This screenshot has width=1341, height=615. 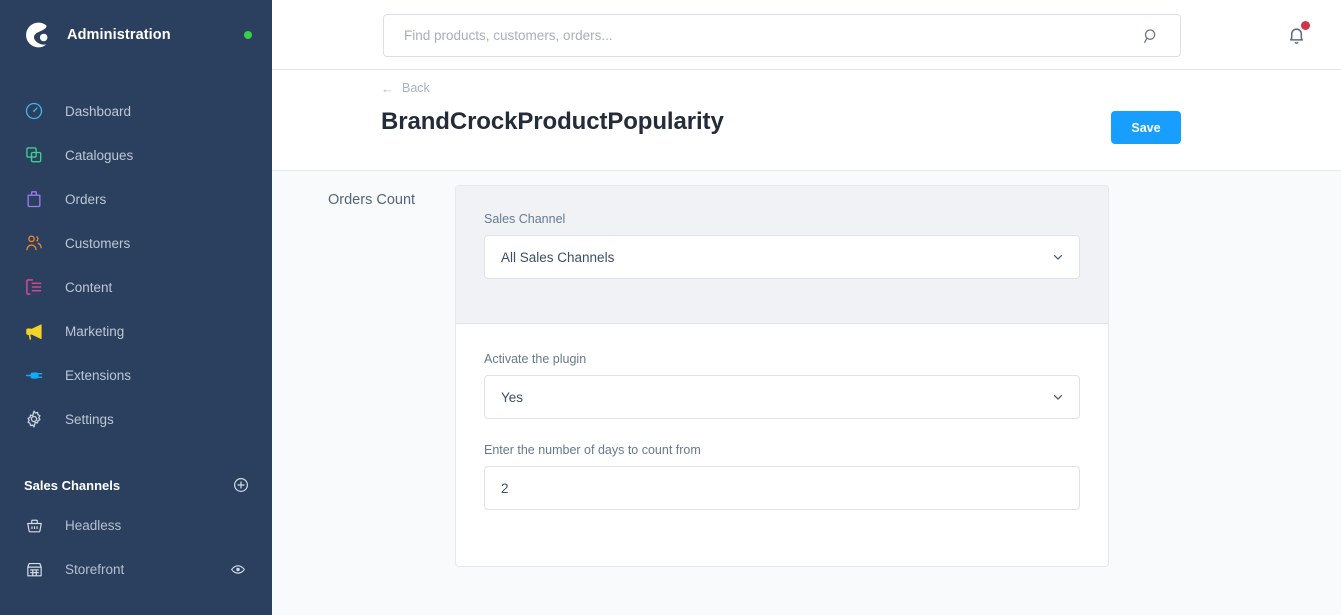 I want to click on field-activate-plugin: Activate the plugin Yes, so click(x=782, y=385).